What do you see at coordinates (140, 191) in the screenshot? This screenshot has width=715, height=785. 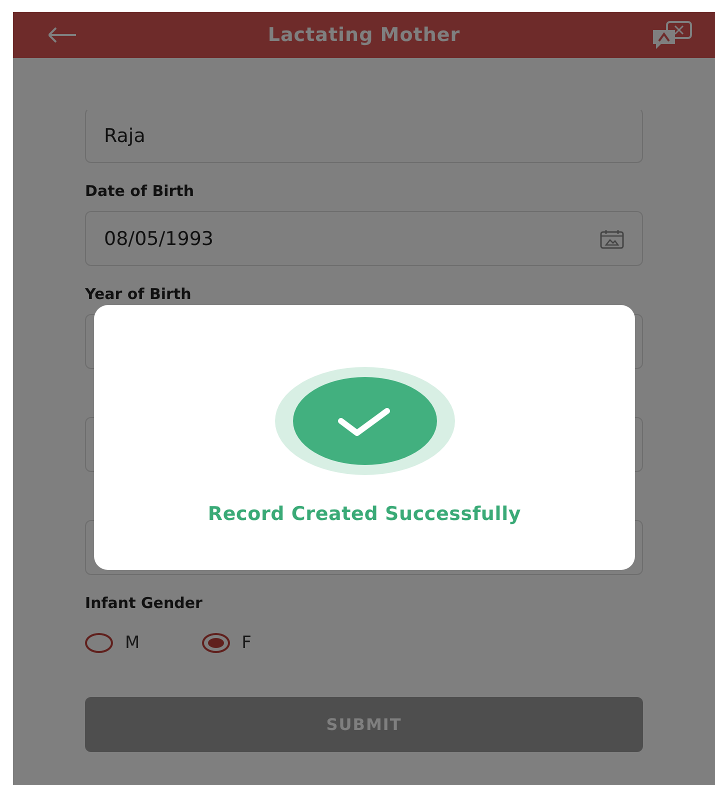 I see `field-label: Date of Birth` at bounding box center [140, 191].